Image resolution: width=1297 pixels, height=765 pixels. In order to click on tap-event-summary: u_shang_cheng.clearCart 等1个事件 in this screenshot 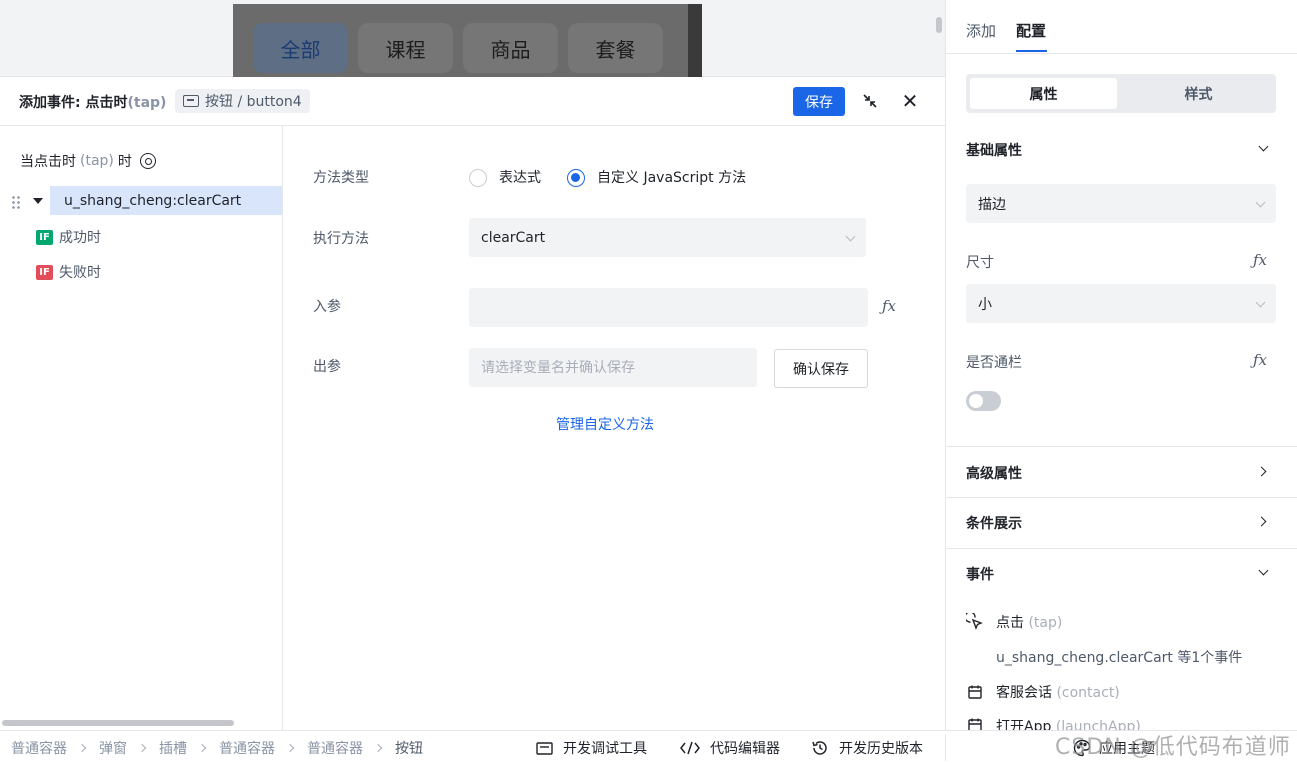, I will do `click(1119, 657)`.